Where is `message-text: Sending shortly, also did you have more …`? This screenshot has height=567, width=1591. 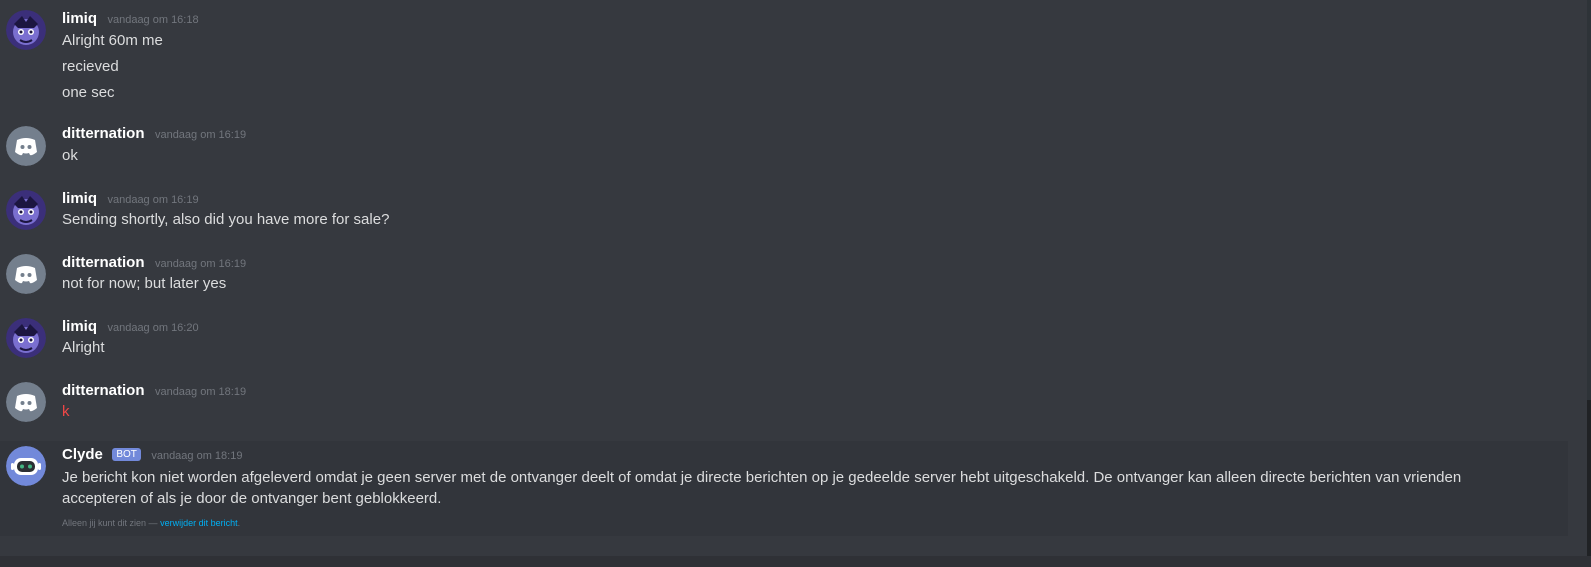
message-text: Sending shortly, also did you have more … is located at coordinates (226, 219).